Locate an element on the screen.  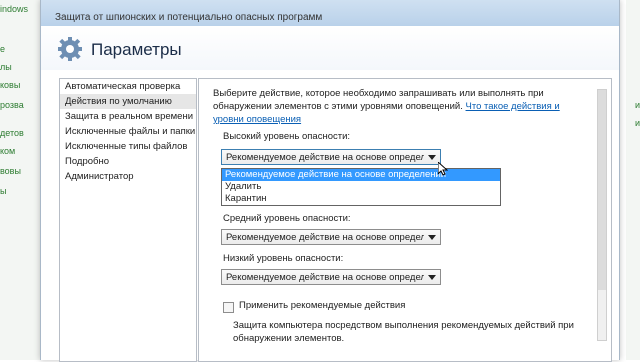
vertical-scrollbar is located at coordinates (602, 215).